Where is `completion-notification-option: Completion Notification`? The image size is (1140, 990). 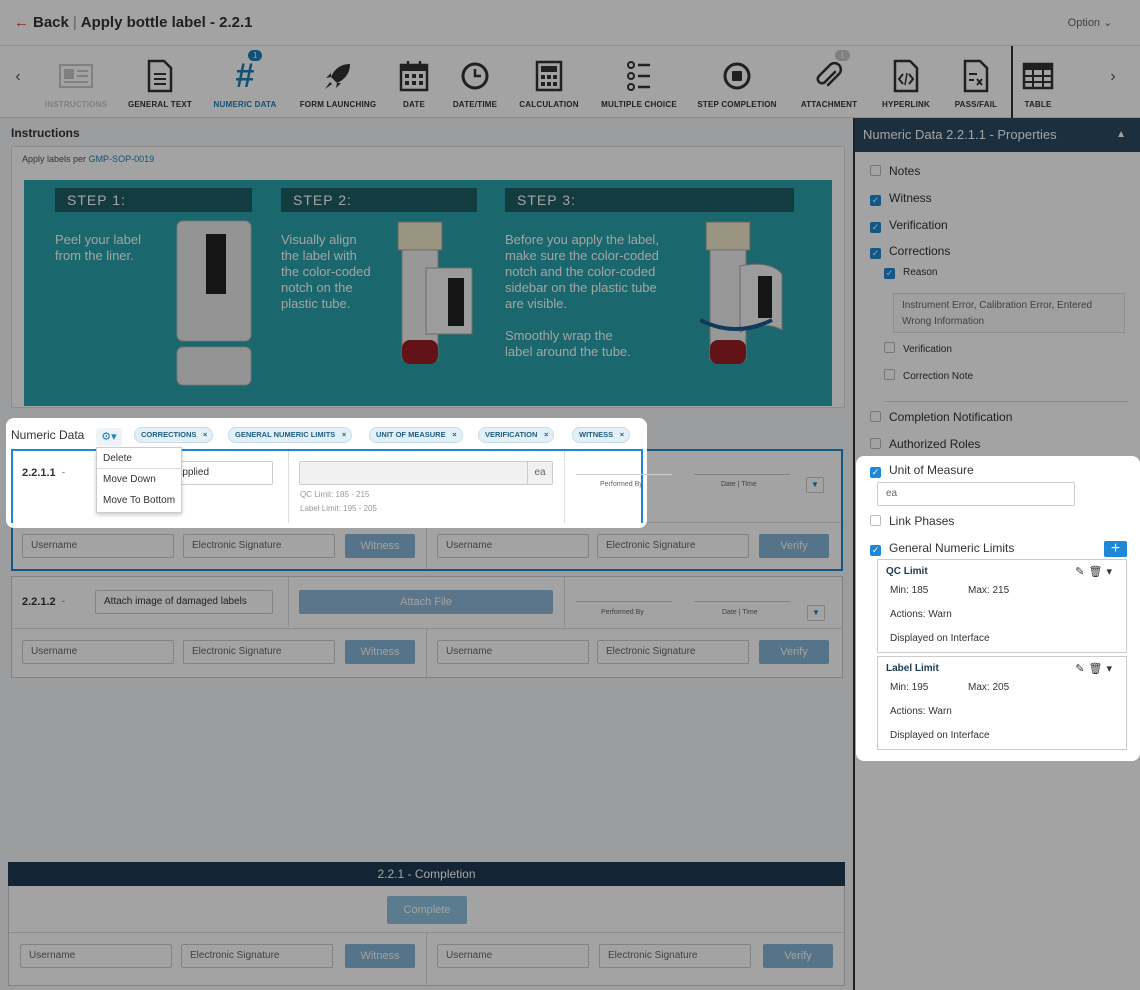 completion-notification-option: Completion Notification is located at coordinates (941, 417).